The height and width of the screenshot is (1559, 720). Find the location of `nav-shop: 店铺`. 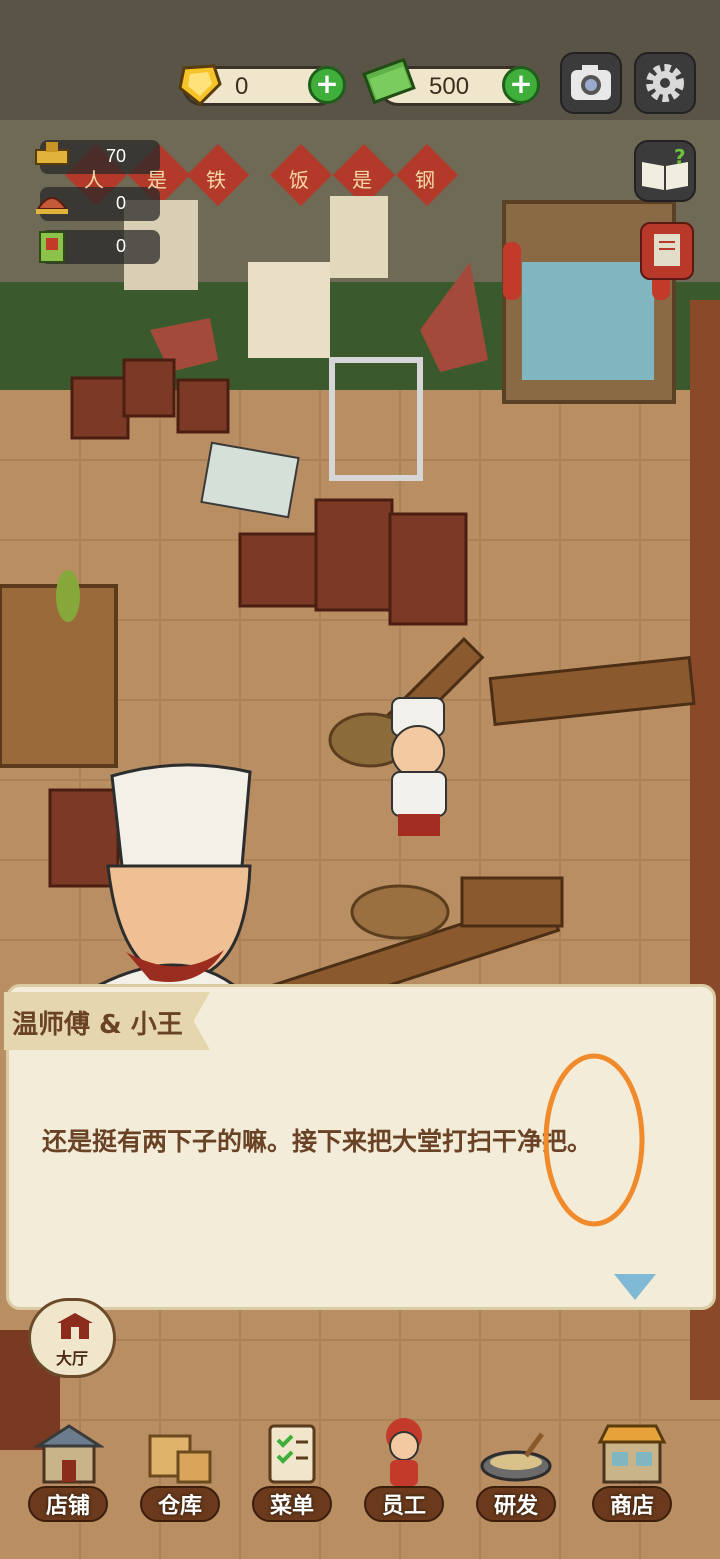

nav-shop: 店铺 is located at coordinates (68, 1467).